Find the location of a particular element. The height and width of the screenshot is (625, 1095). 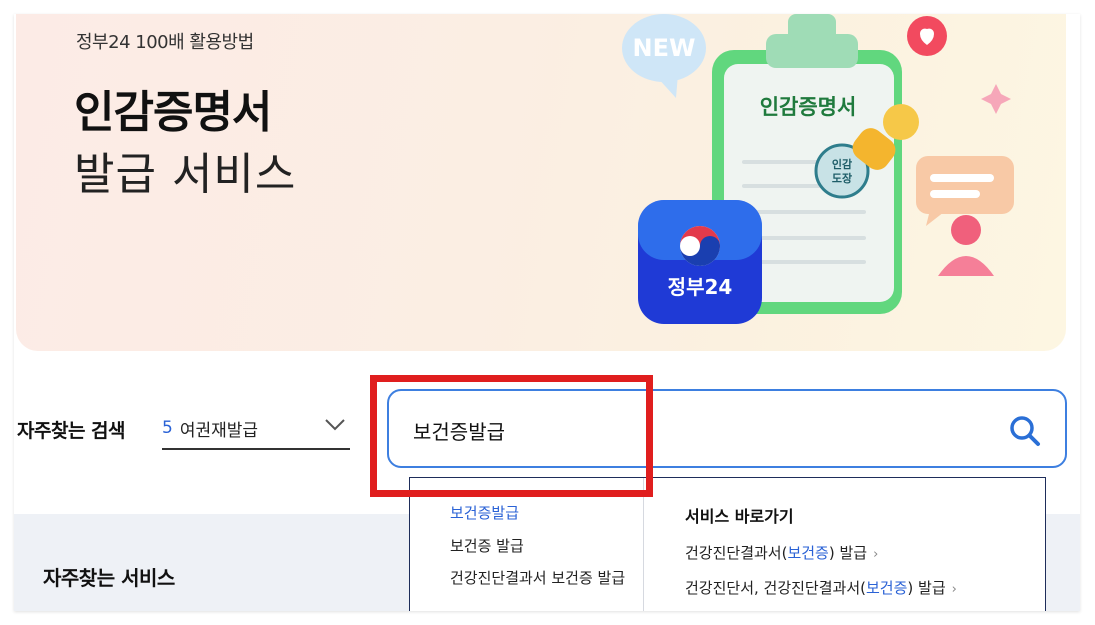

gov24-app-icon: 정부24 is located at coordinates (700, 262).